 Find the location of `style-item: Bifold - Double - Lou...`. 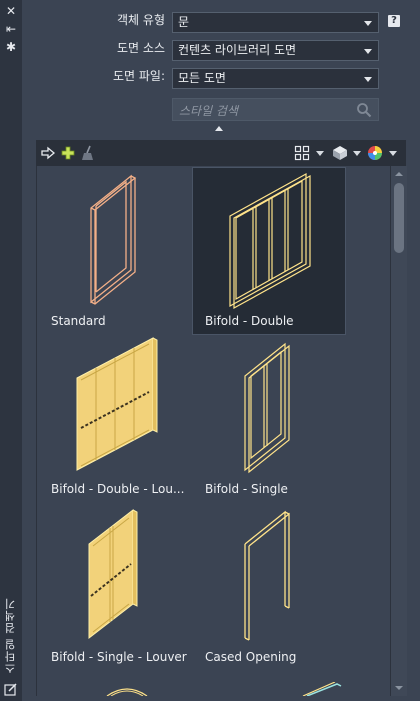

style-item: Bifold - Double - Lou... is located at coordinates (115, 419).